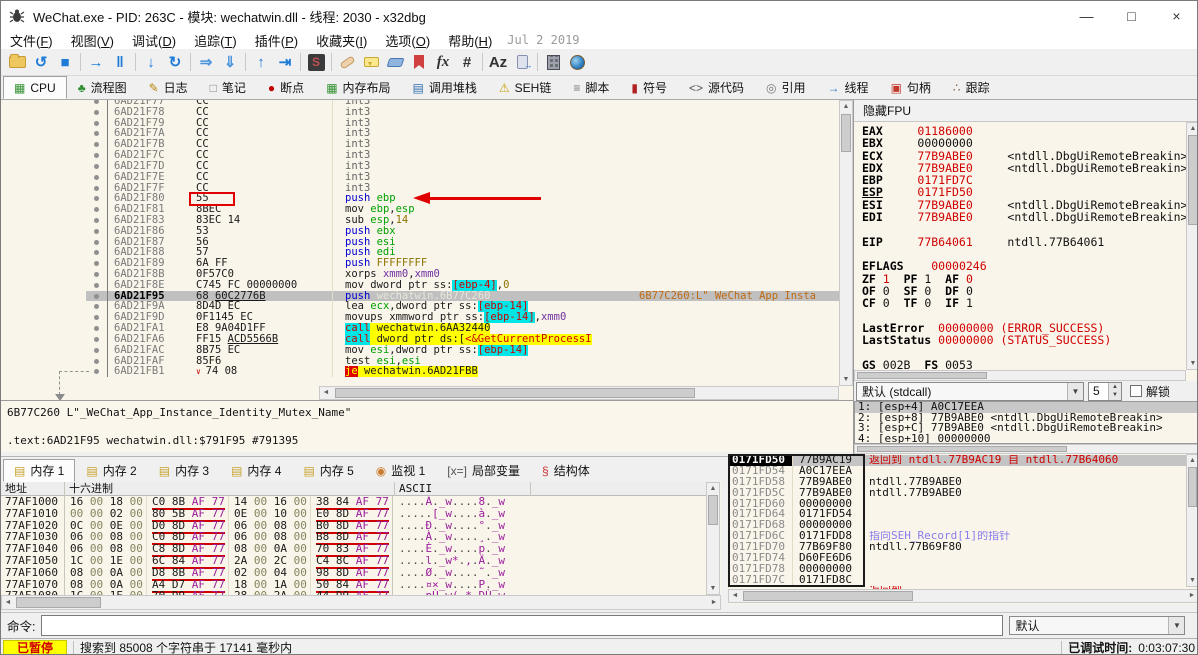  Describe the element at coordinates (328, 470) in the screenshot. I see `bottom-tab-memory-5: ▤ 内存 5` at that location.